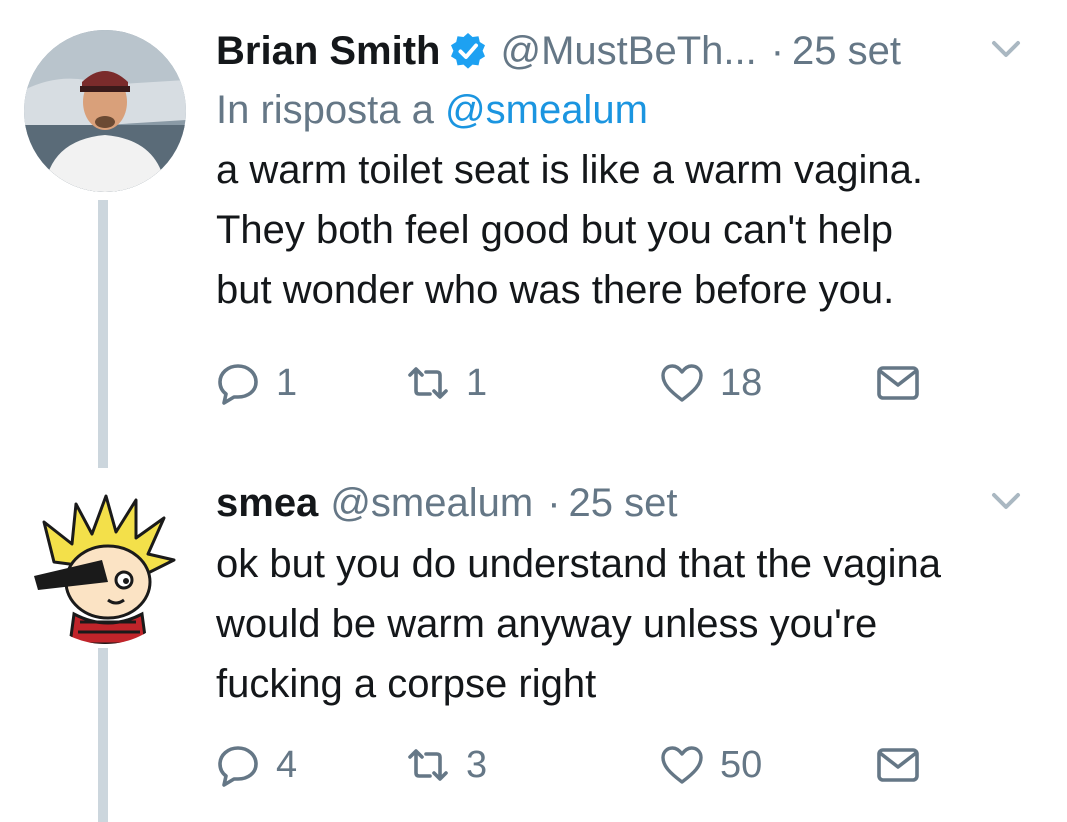 The width and height of the screenshot is (1067, 822). I want to click on tweet-text-line: but wonder who was there before you., so click(555, 290).